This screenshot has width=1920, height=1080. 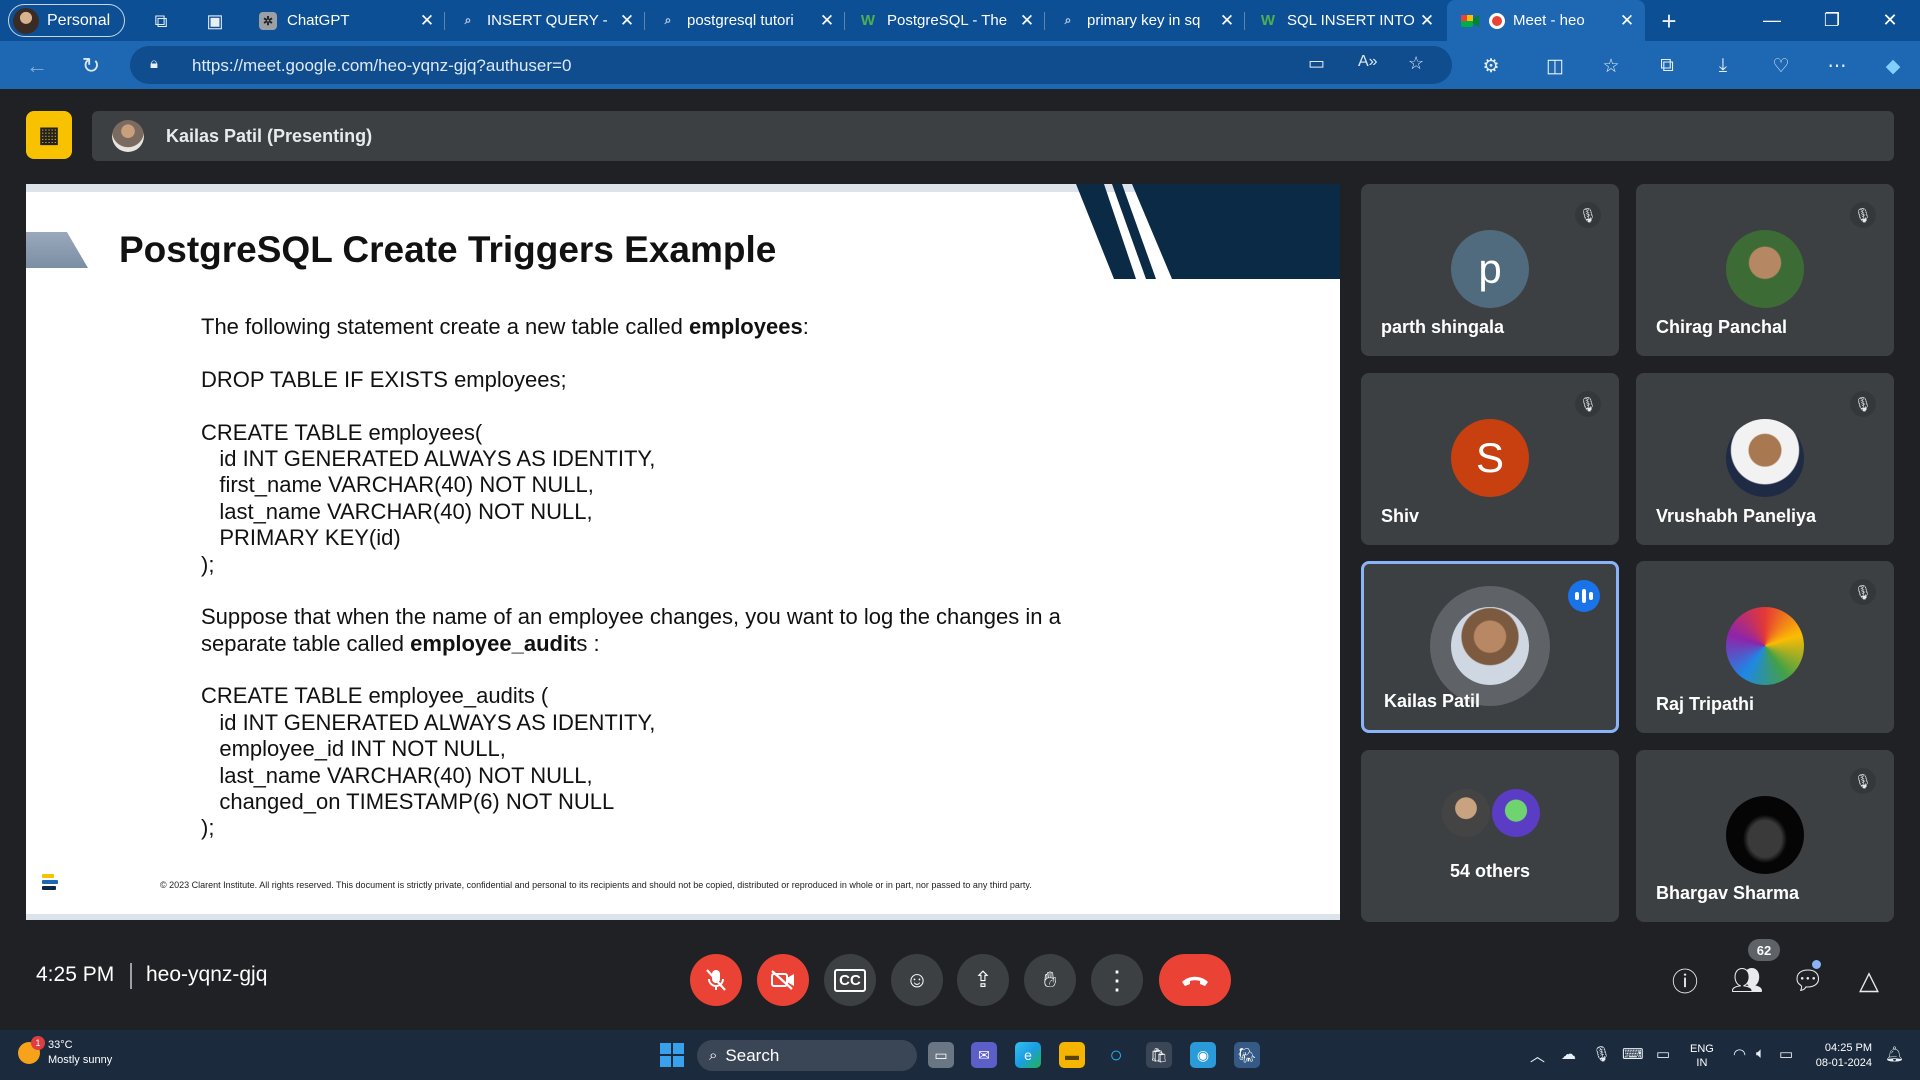 I want to click on tab-insert-query: ⌕ INSERT QUERY - ✕, so click(x=545, y=20).